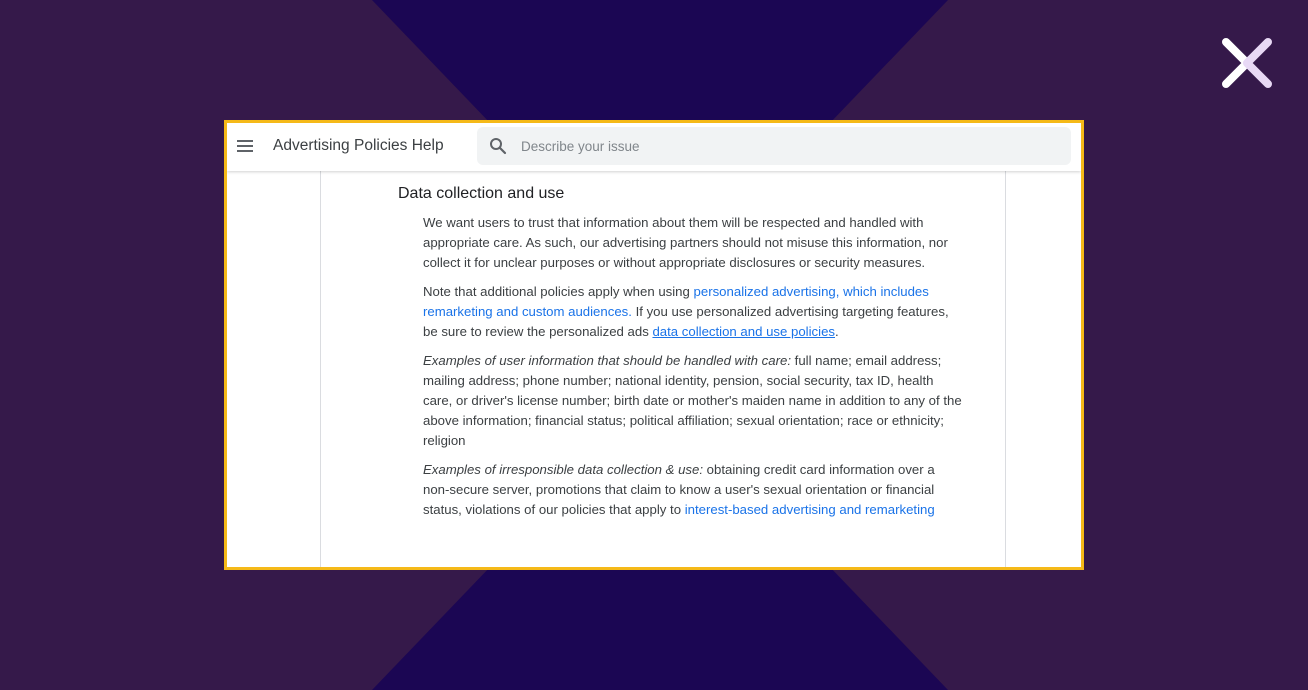 The image size is (1308, 690). What do you see at coordinates (1247, 63) in the screenshot?
I see `x-logo-icon` at bounding box center [1247, 63].